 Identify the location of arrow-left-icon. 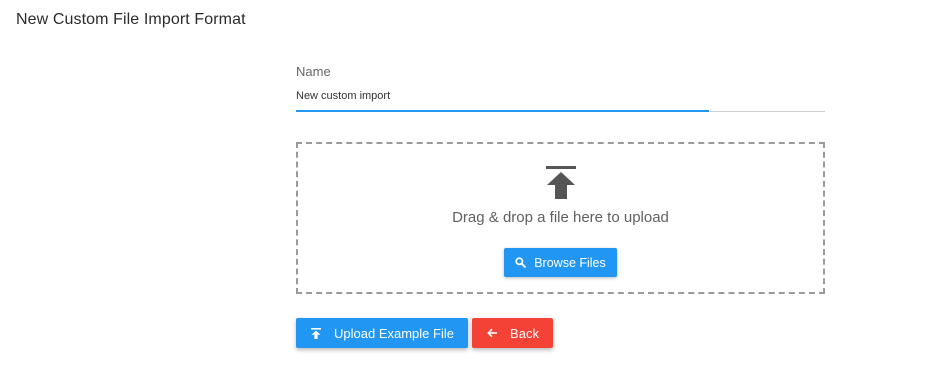
(492, 333).